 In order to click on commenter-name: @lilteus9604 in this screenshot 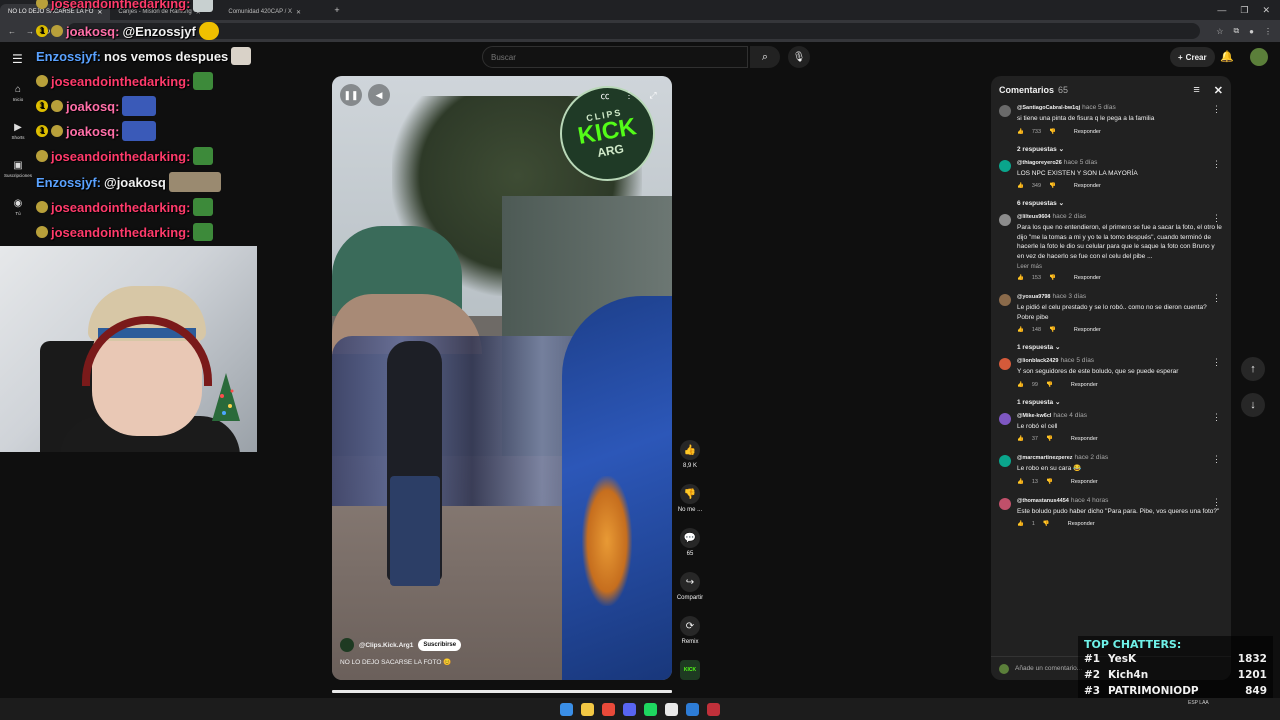, I will do `click(1034, 217)`.